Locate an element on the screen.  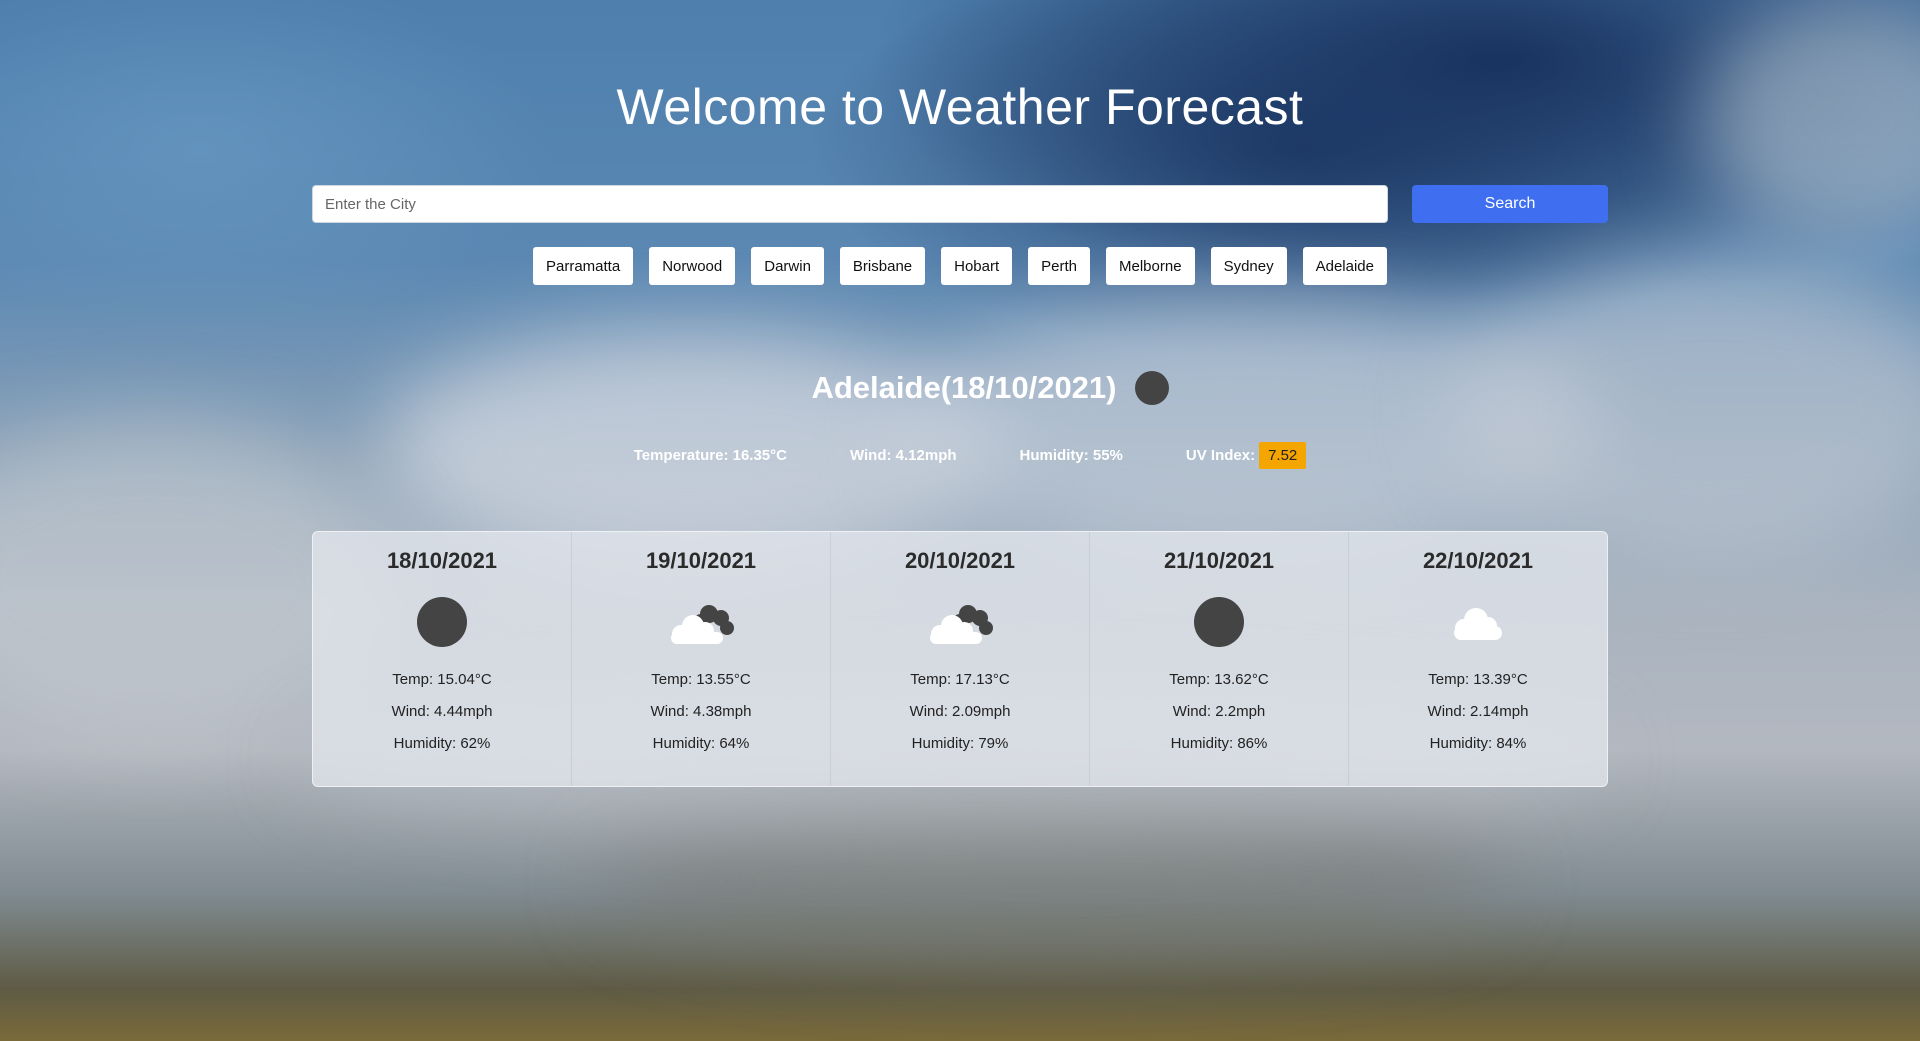
city-button-darwin: Darwin is located at coordinates (787, 266).